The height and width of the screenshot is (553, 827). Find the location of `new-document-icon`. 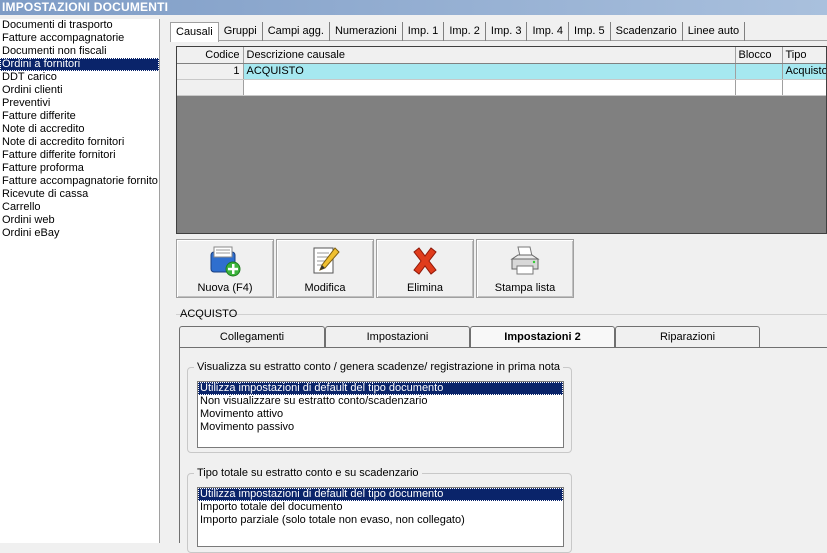

new-document-icon is located at coordinates (225, 261).